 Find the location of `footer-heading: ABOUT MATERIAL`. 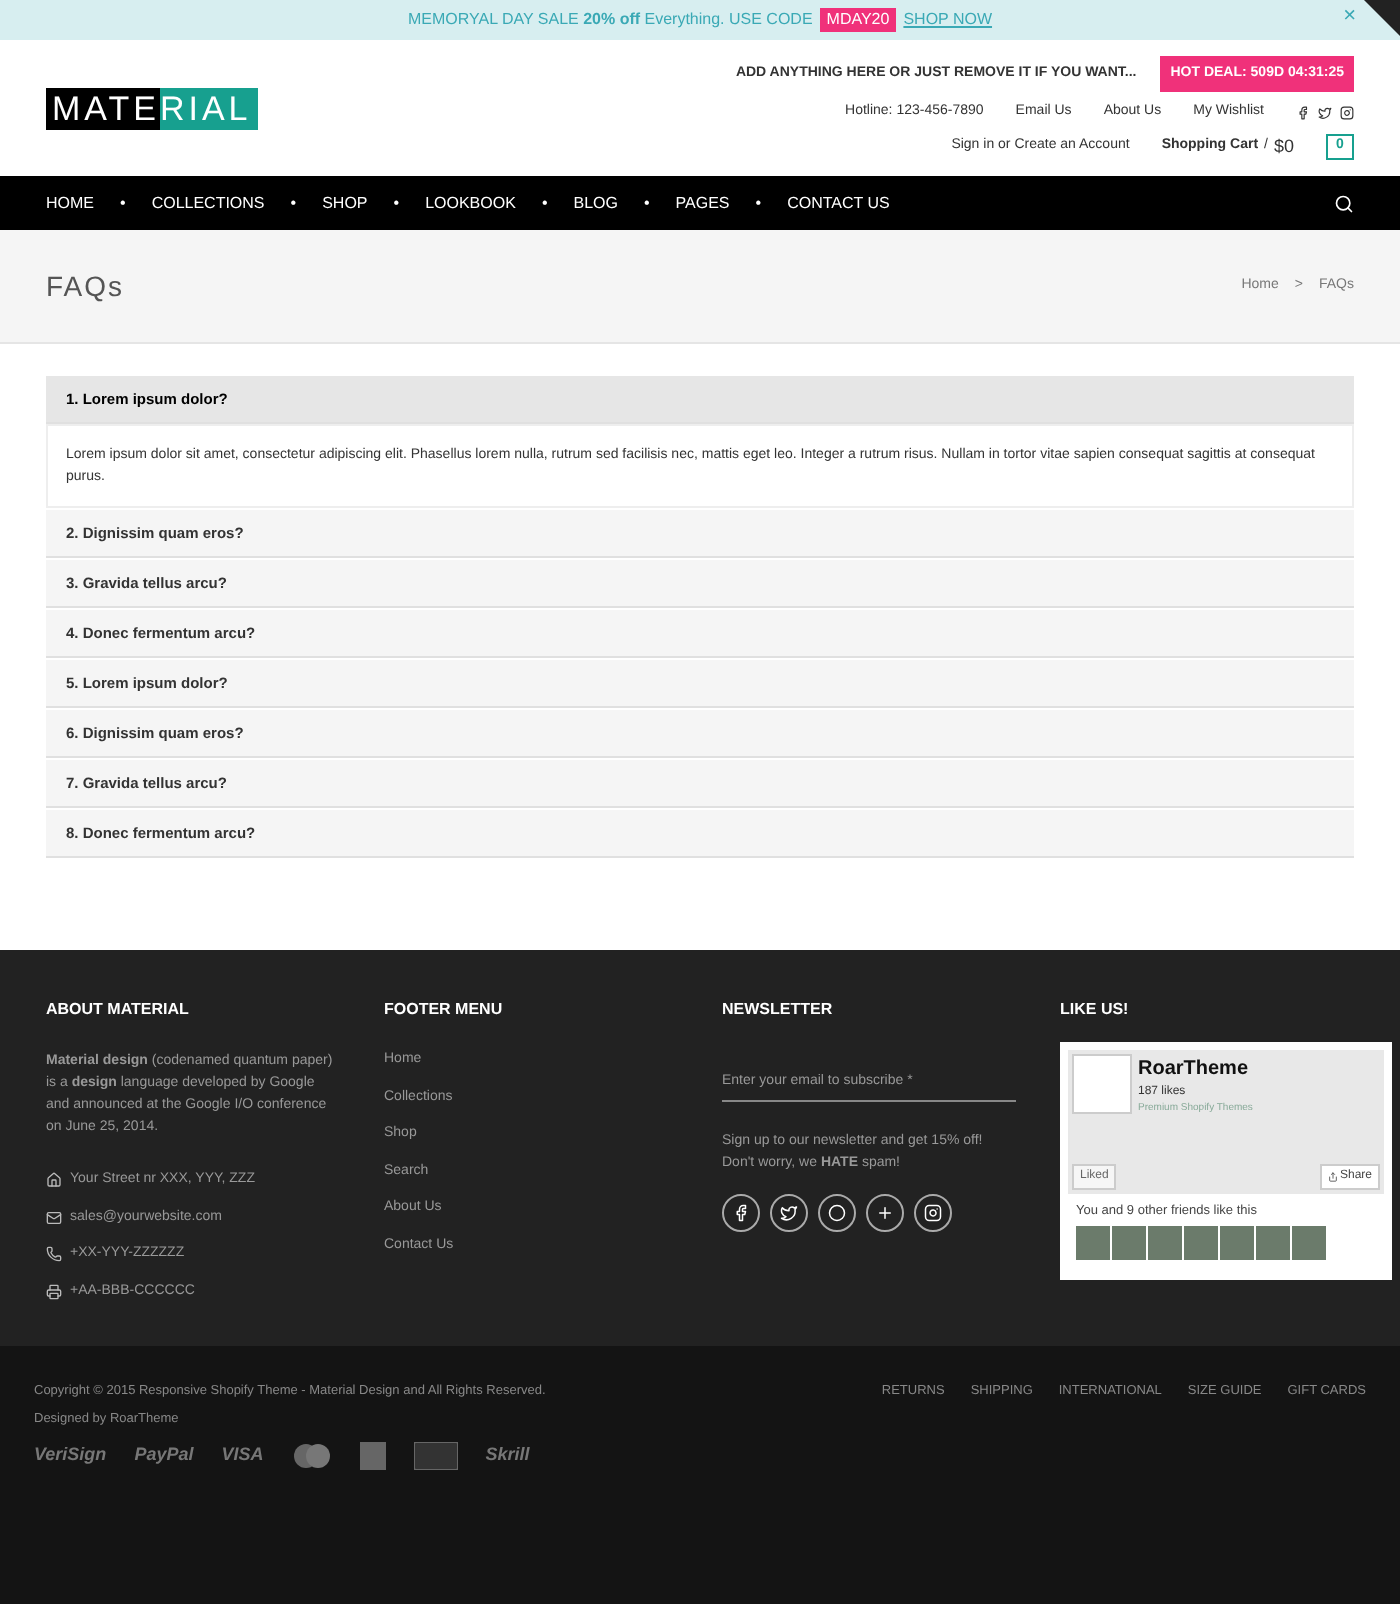

footer-heading: ABOUT MATERIAL is located at coordinates (118, 1010).